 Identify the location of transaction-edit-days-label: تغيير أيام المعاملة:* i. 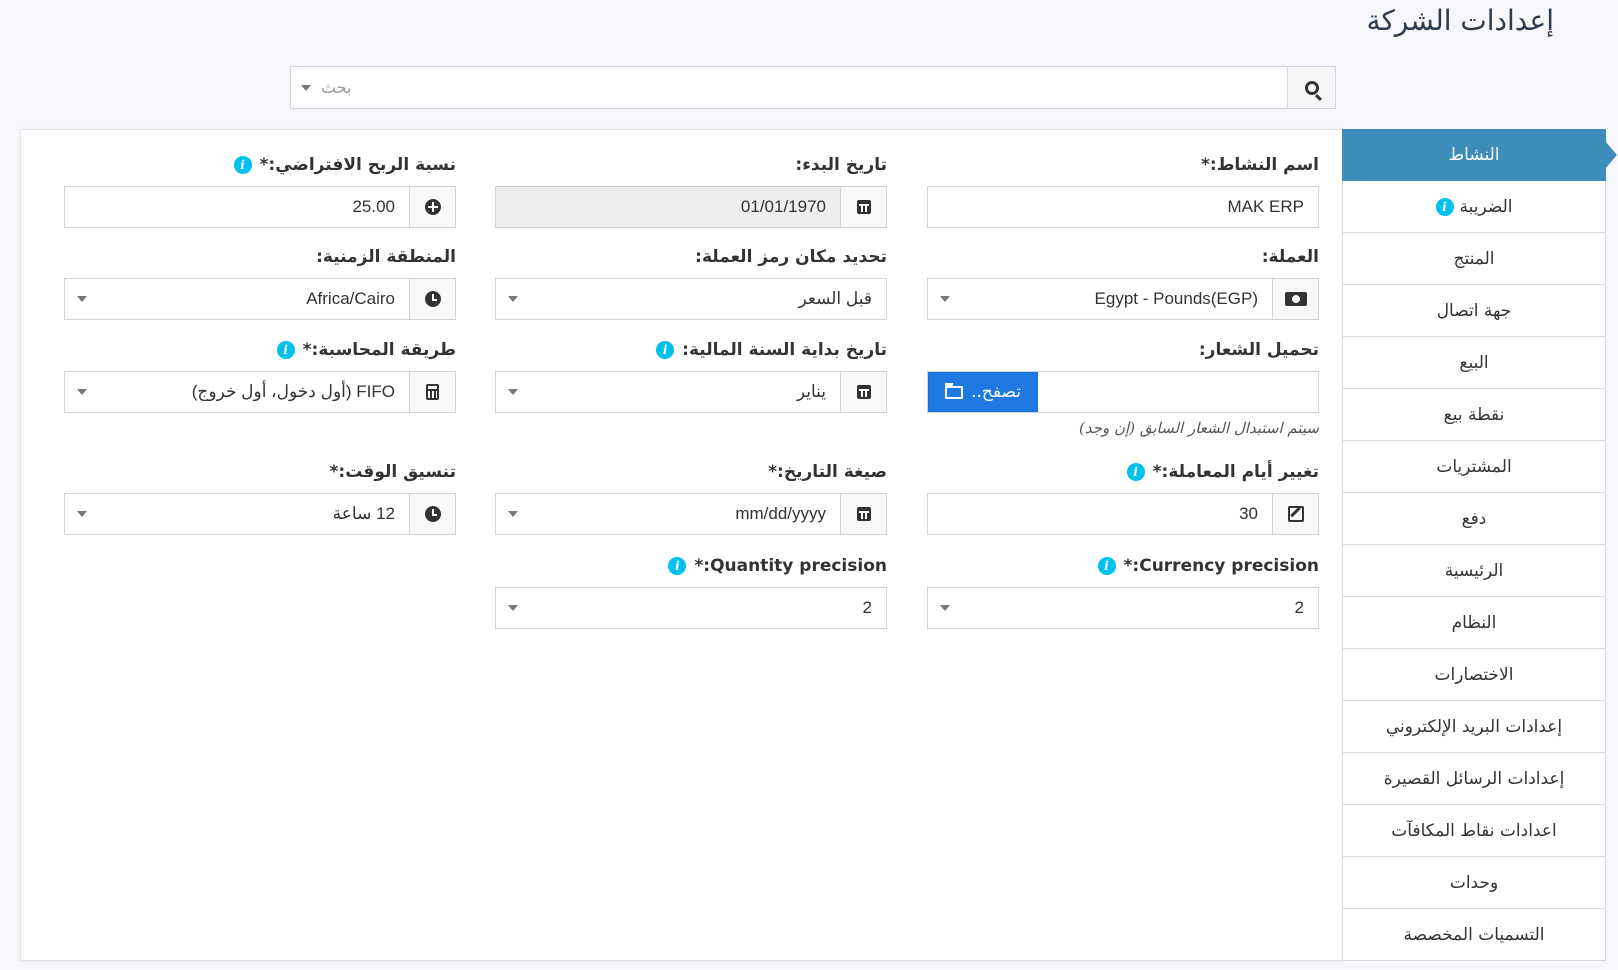
(1123, 472).